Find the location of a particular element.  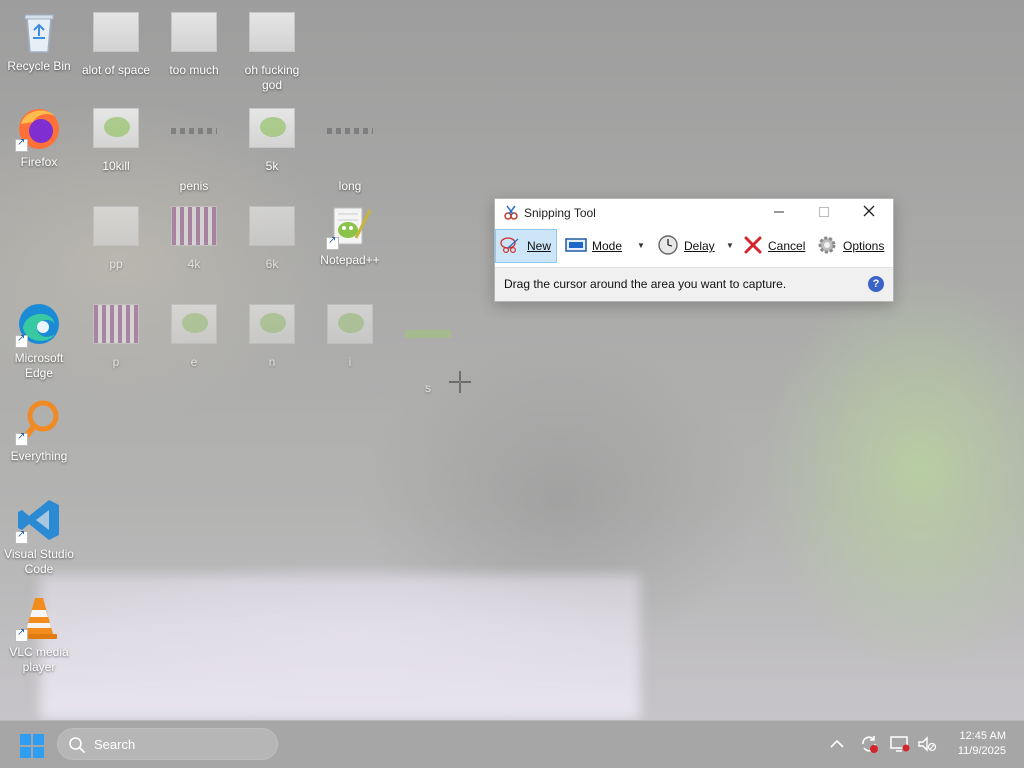

new-button-label: New is located at coordinates (539, 246).